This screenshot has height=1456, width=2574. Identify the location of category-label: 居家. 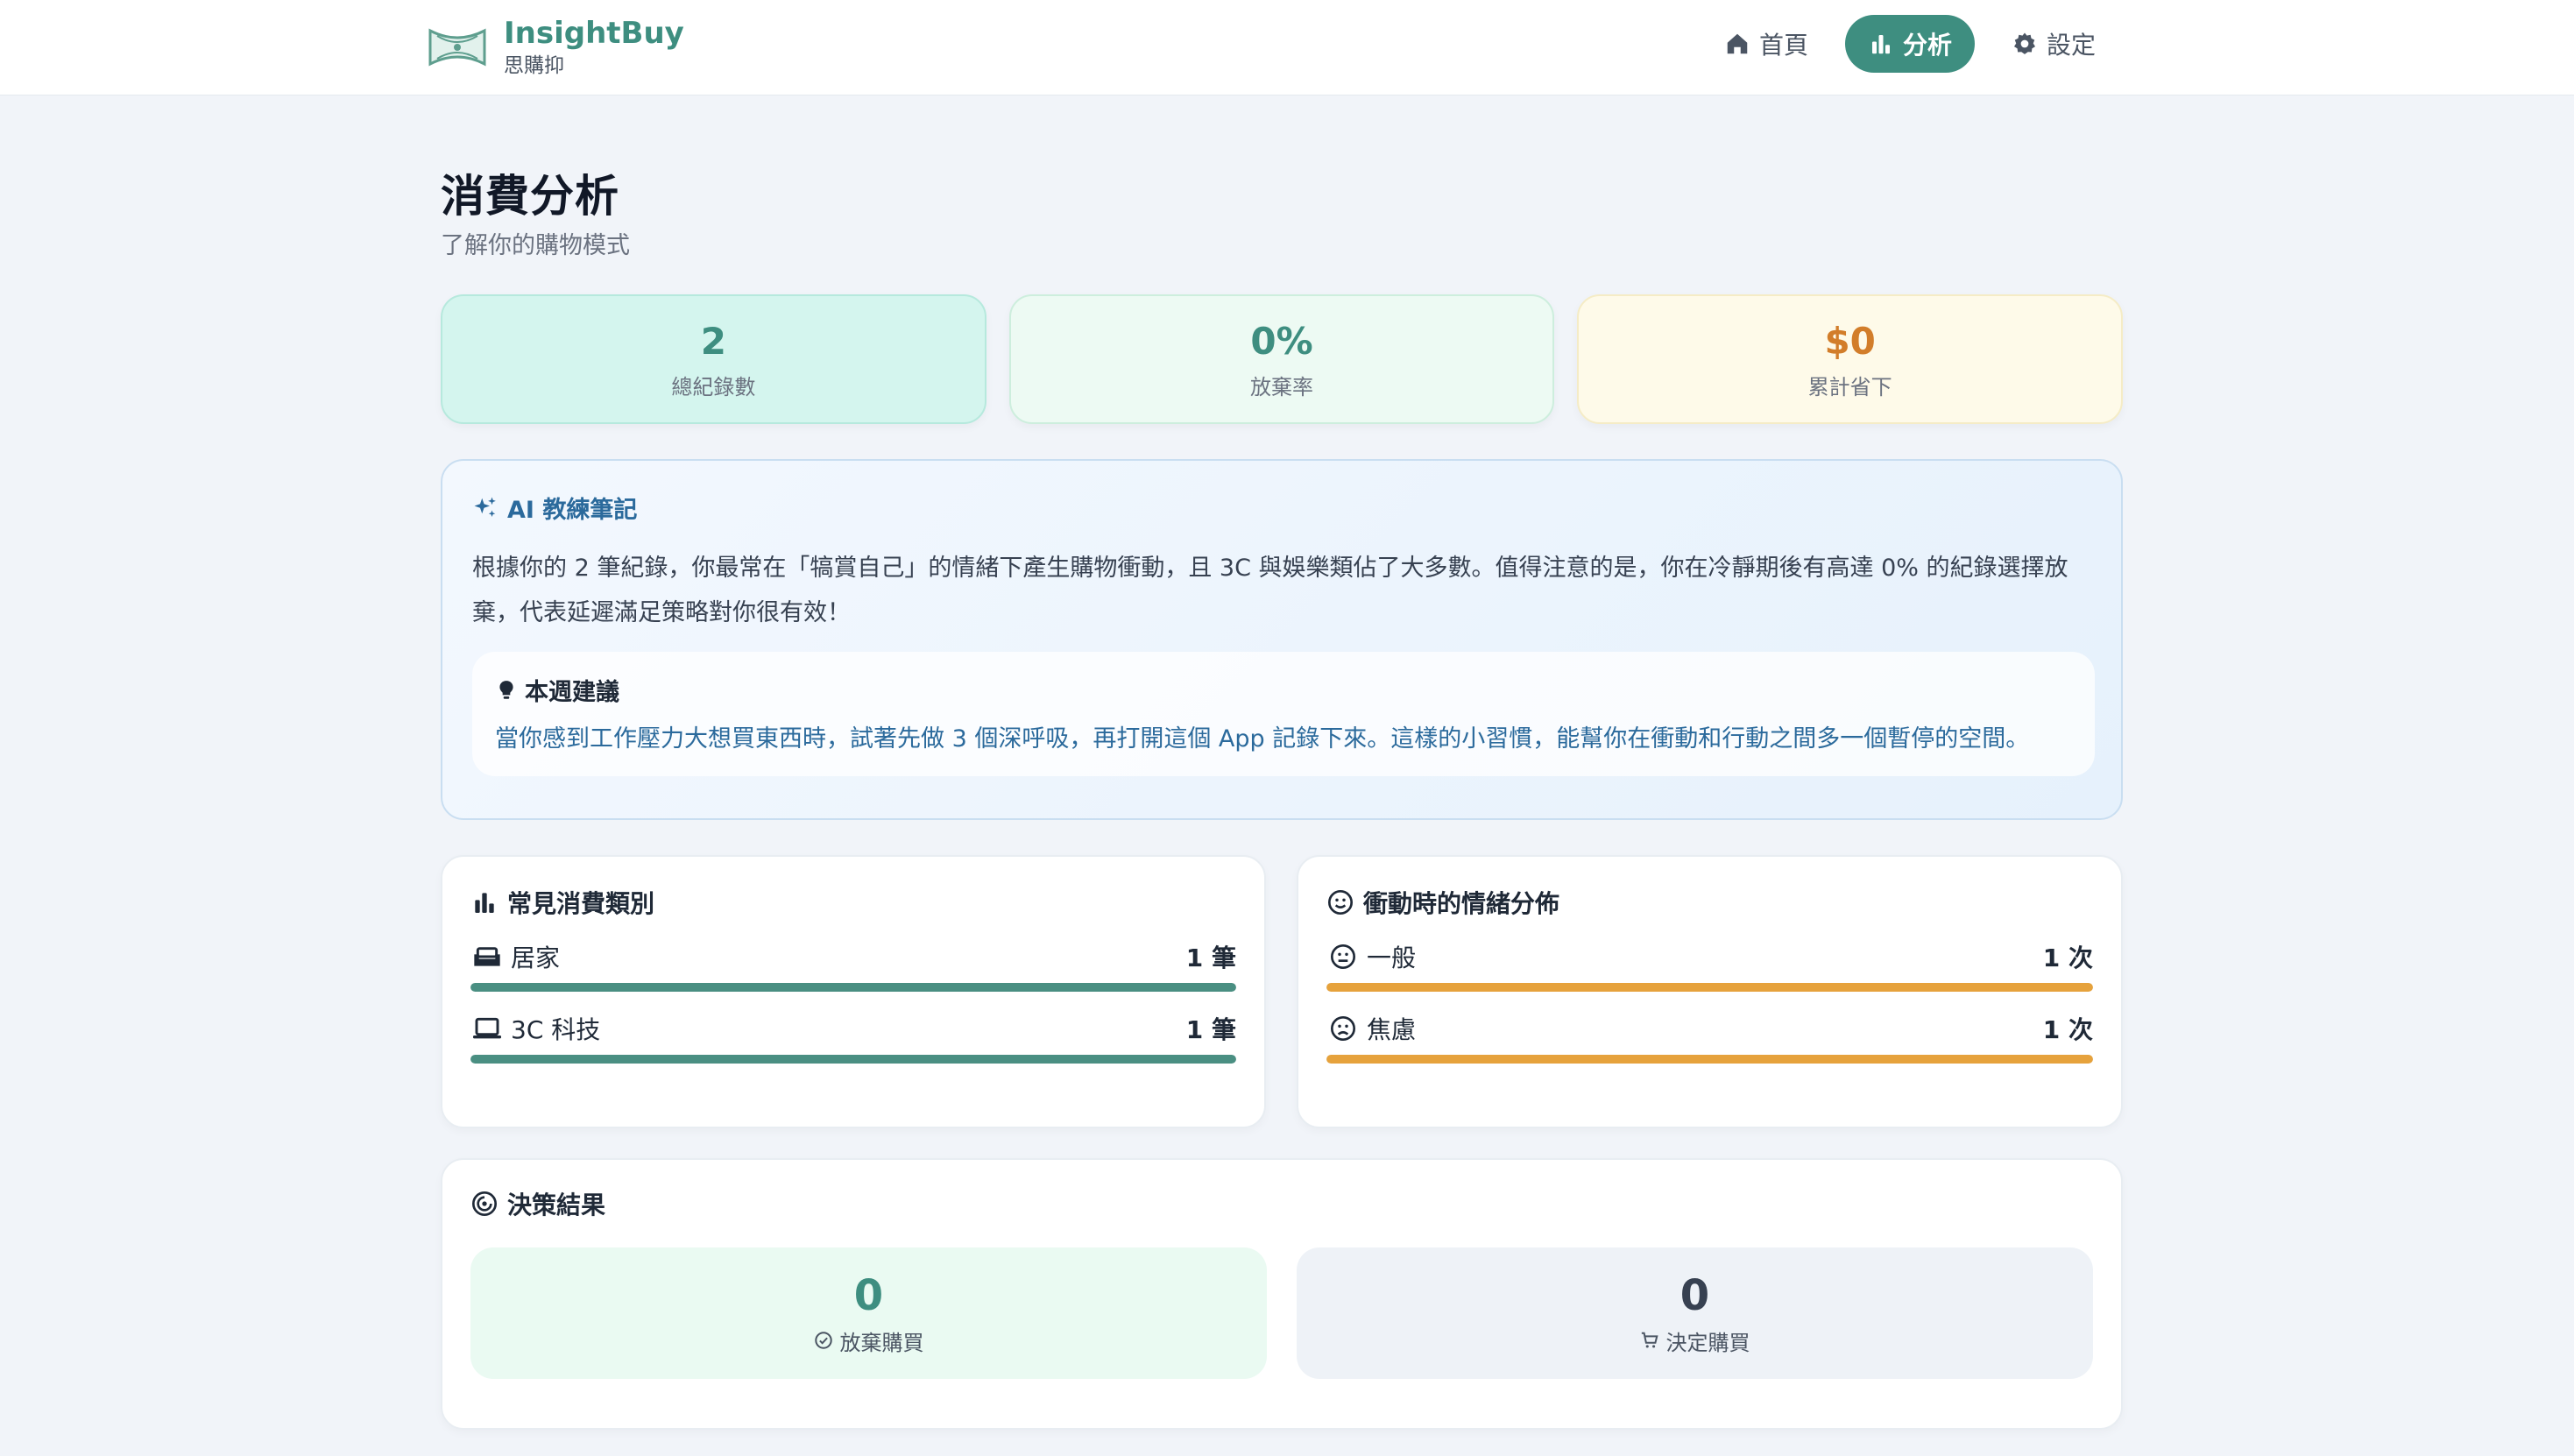
(536, 958).